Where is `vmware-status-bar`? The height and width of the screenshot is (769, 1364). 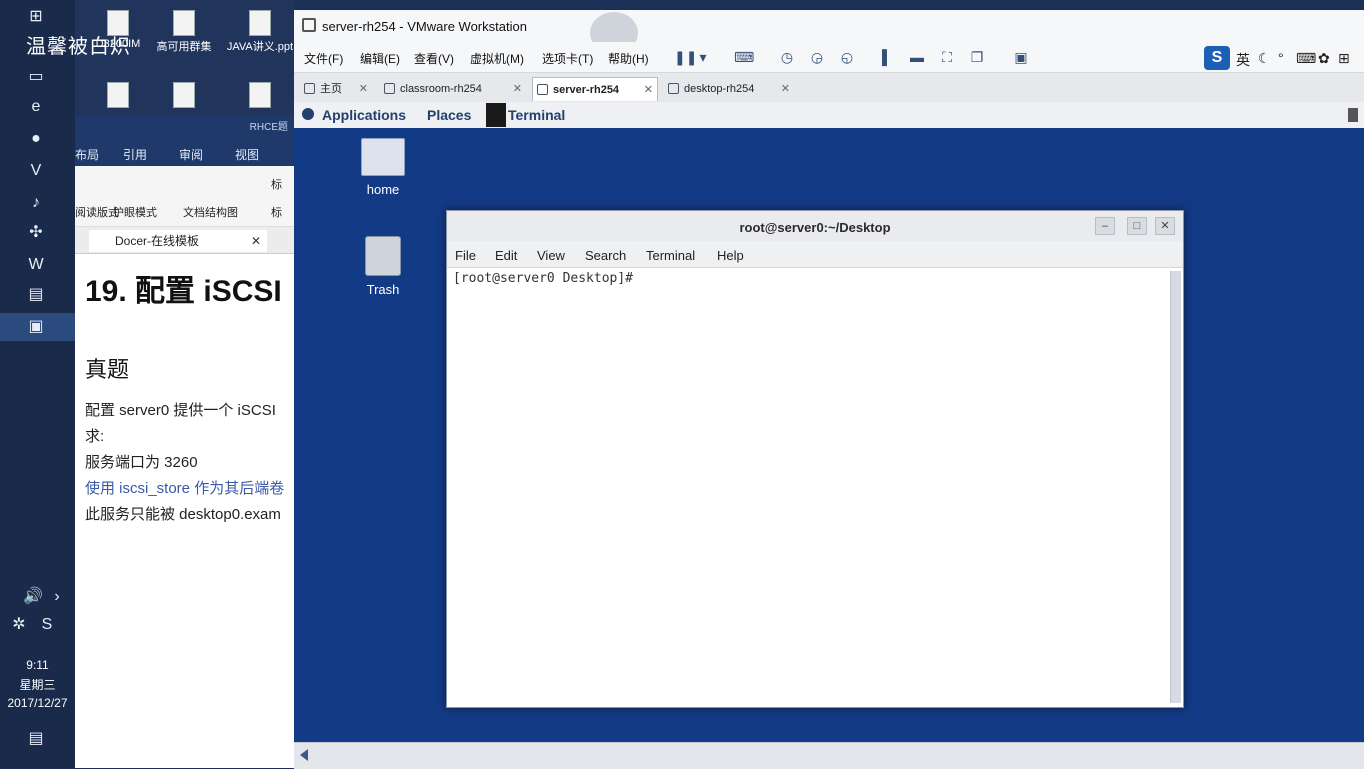 vmware-status-bar is located at coordinates (829, 755).